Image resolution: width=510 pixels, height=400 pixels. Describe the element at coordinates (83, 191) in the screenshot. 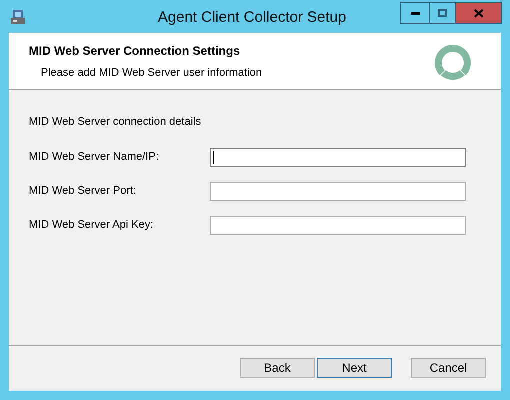

I see `field-label: MID Web Server Port:` at that location.